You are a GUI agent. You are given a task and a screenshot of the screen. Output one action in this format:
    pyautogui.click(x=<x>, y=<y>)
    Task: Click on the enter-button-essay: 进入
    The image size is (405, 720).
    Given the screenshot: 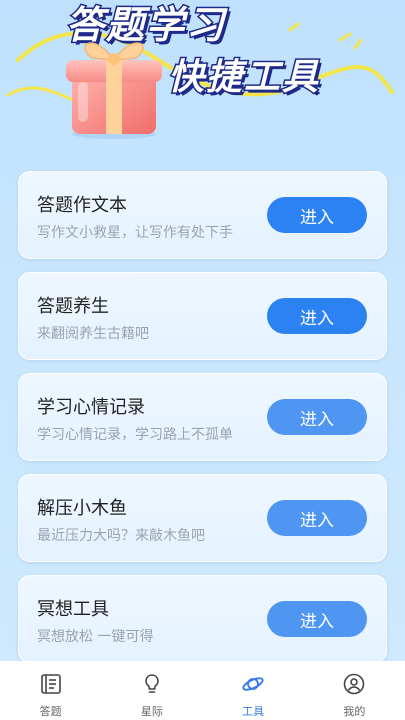 What is the action you would take?
    pyautogui.click(x=317, y=215)
    